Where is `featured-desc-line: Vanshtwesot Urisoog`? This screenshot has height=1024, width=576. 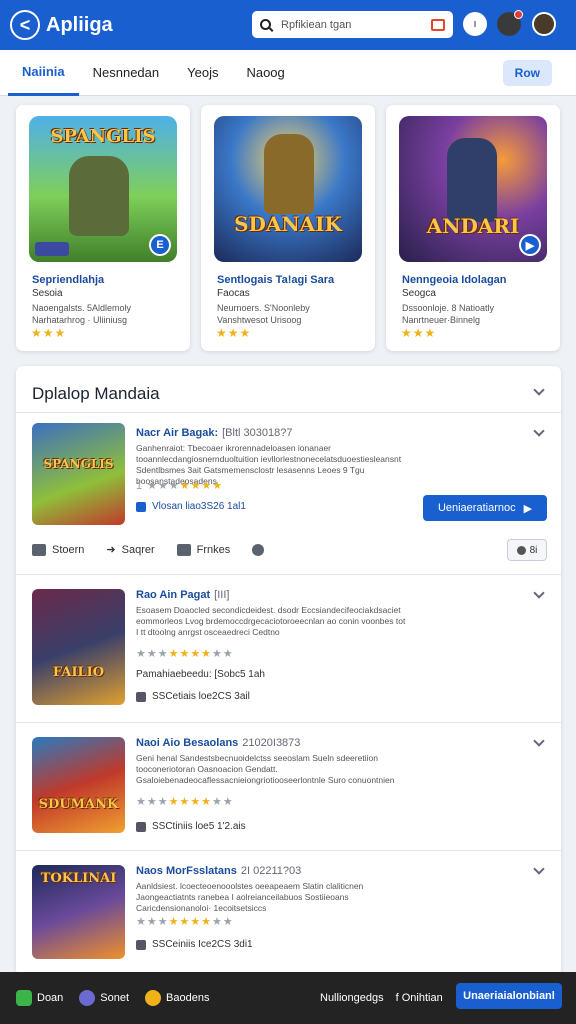 featured-desc-line: Vanshtwesot Urisoog is located at coordinates (259, 320).